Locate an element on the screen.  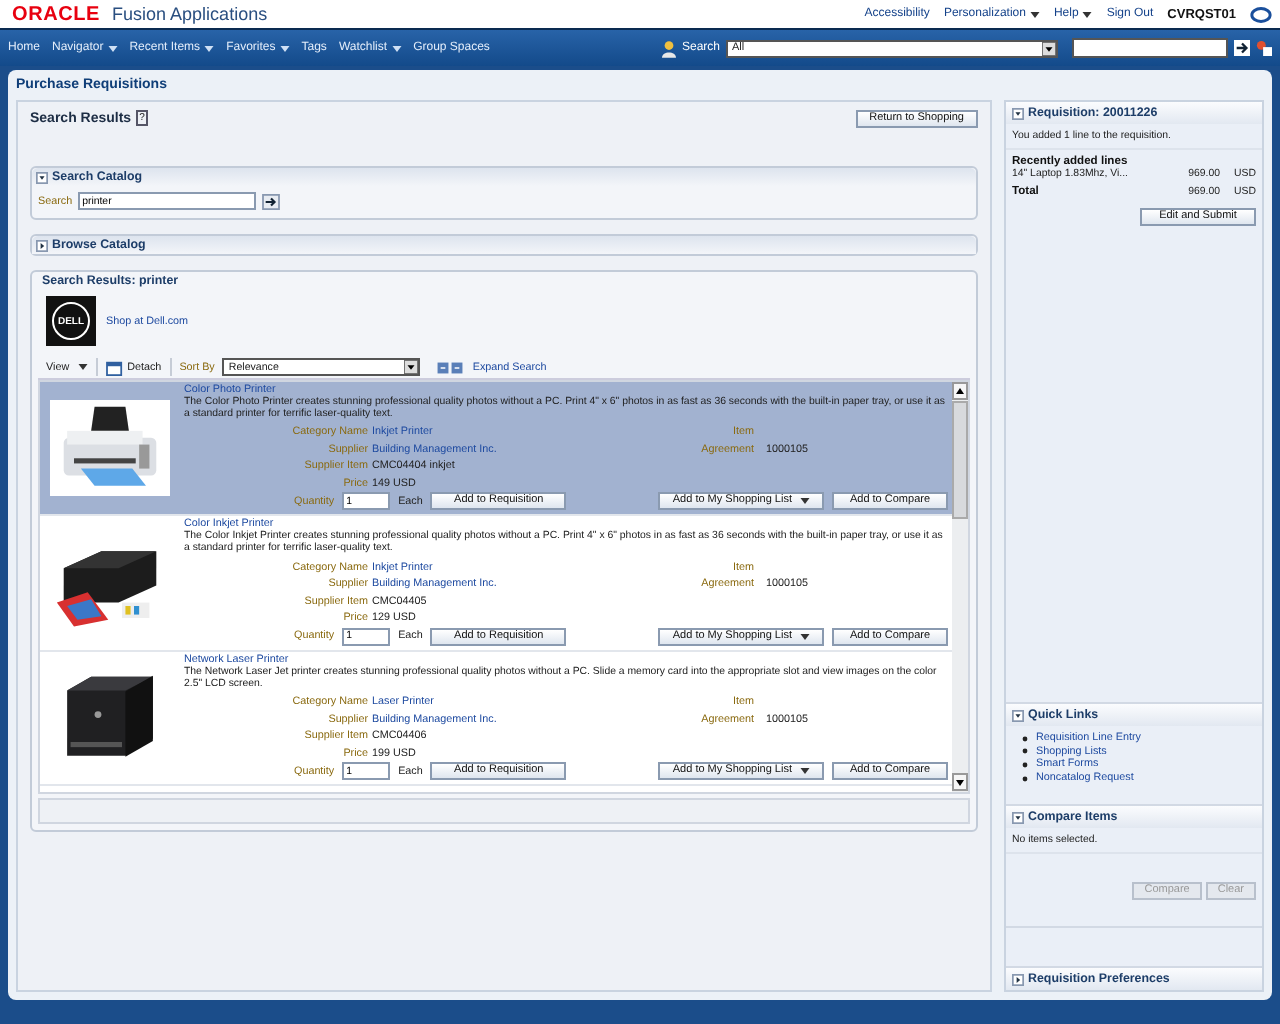
person-icon is located at coordinates (668, 48).